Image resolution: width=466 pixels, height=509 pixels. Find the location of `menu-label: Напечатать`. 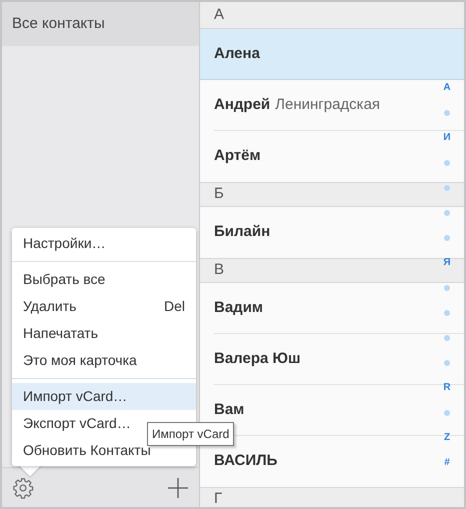

menu-label: Напечатать is located at coordinates (60, 333).